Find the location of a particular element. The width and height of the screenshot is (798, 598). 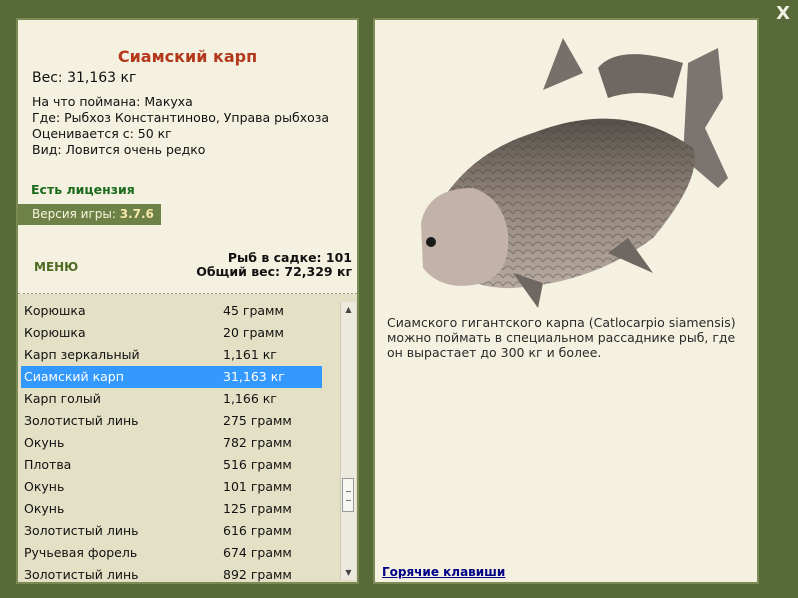

menu-button: МЕНЮ is located at coordinates (56, 267).